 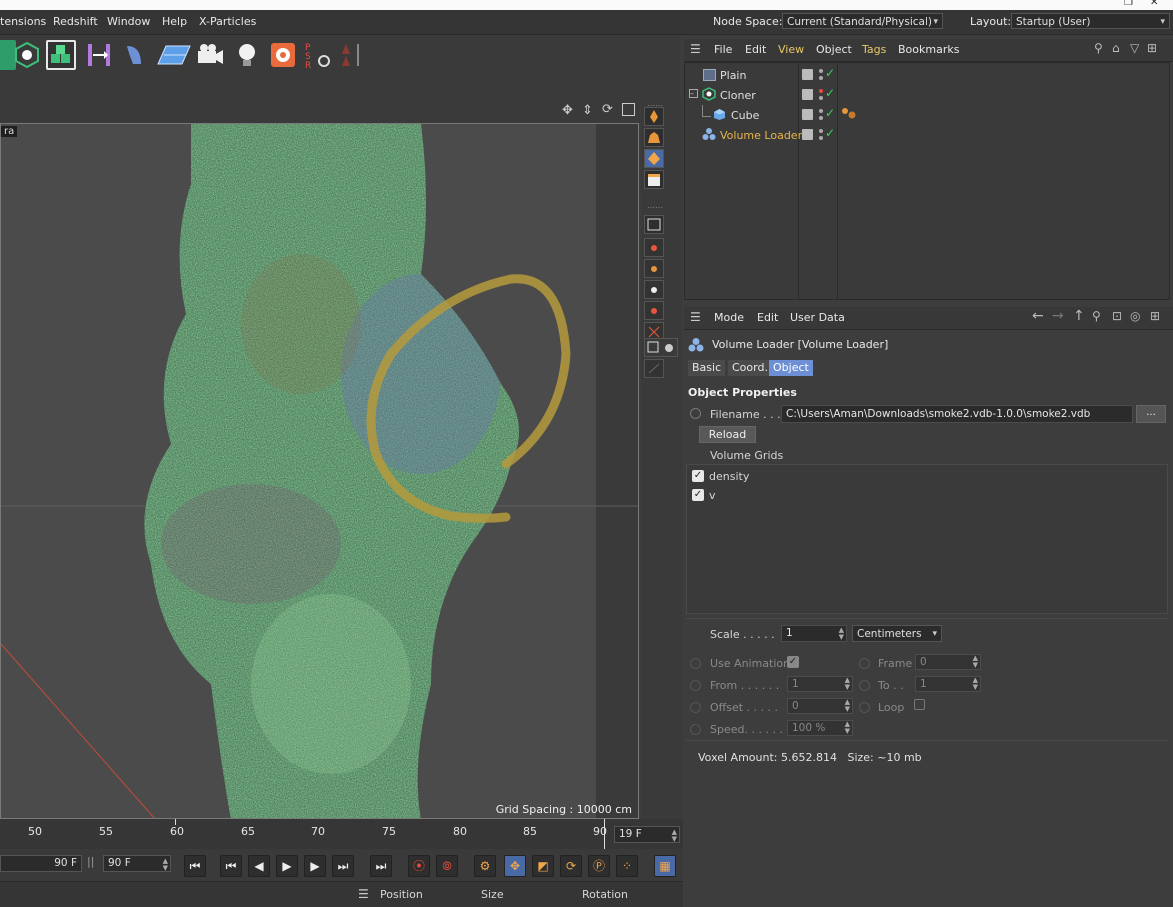 I want to click on frame-radio, so click(x=864, y=663).